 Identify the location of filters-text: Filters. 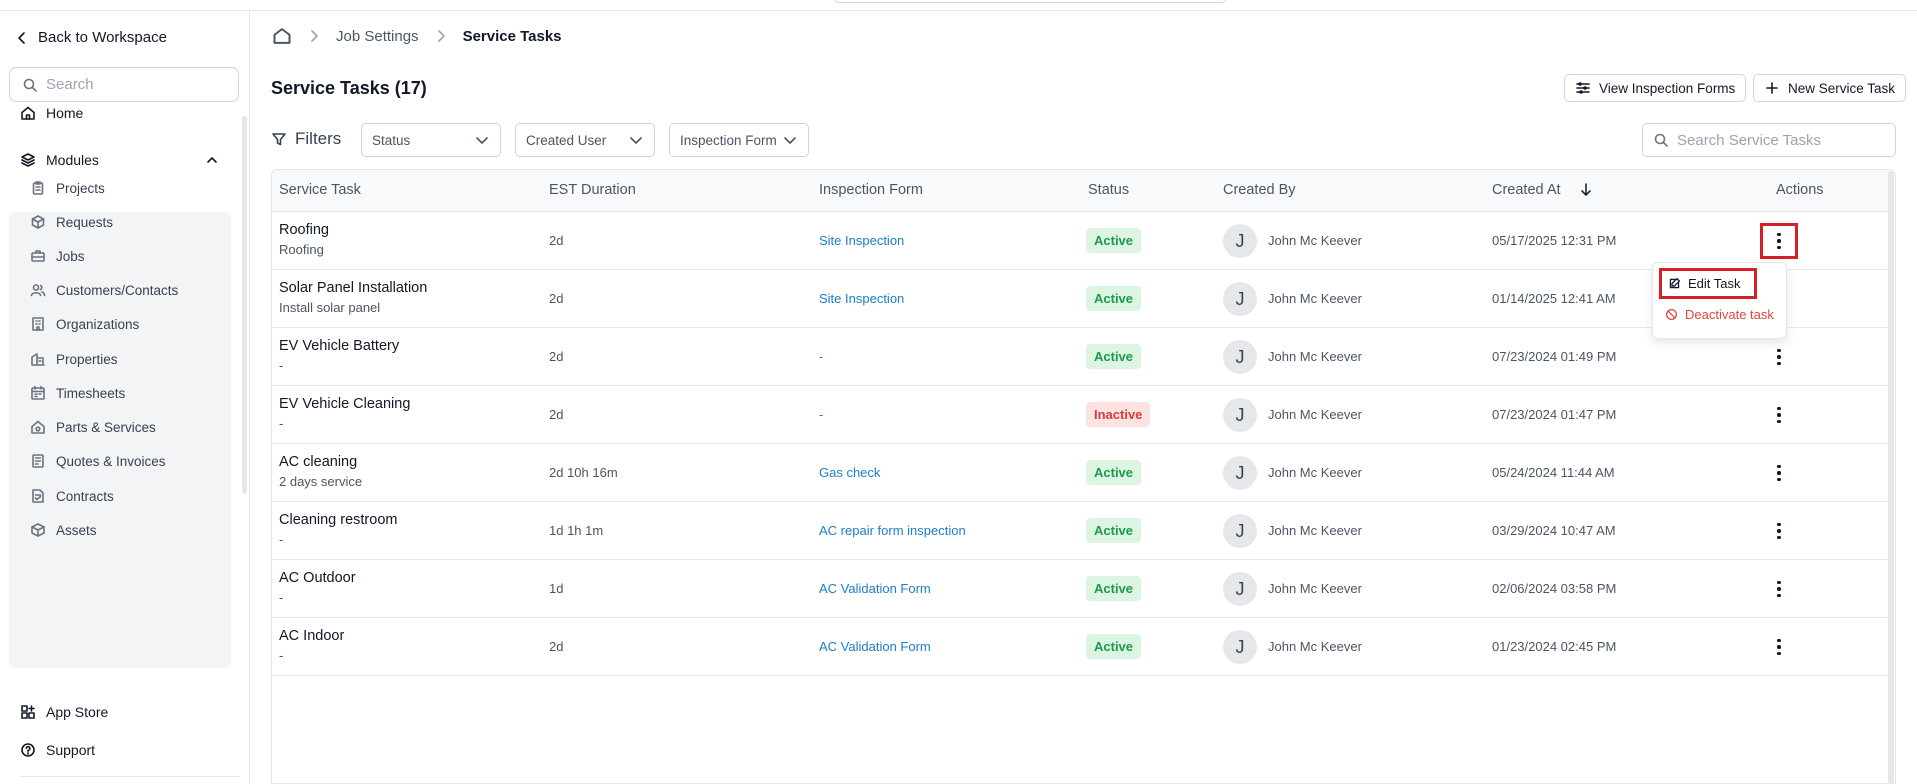
(318, 138).